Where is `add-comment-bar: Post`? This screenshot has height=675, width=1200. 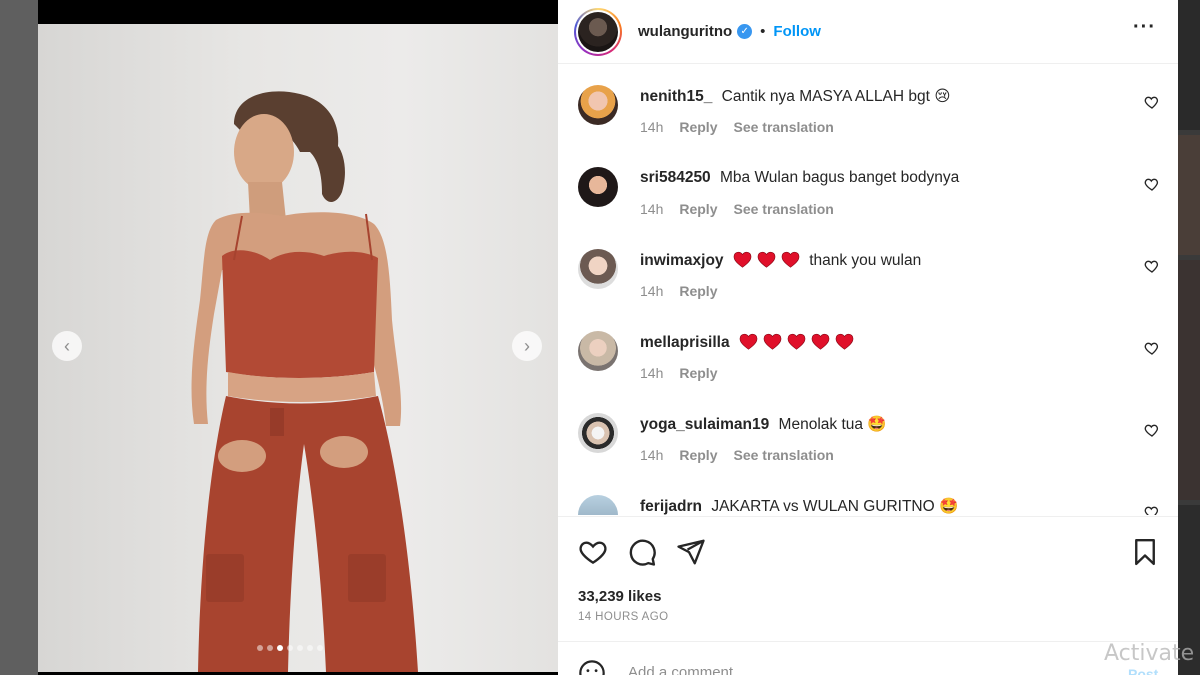
add-comment-bar: Post is located at coordinates (868, 658).